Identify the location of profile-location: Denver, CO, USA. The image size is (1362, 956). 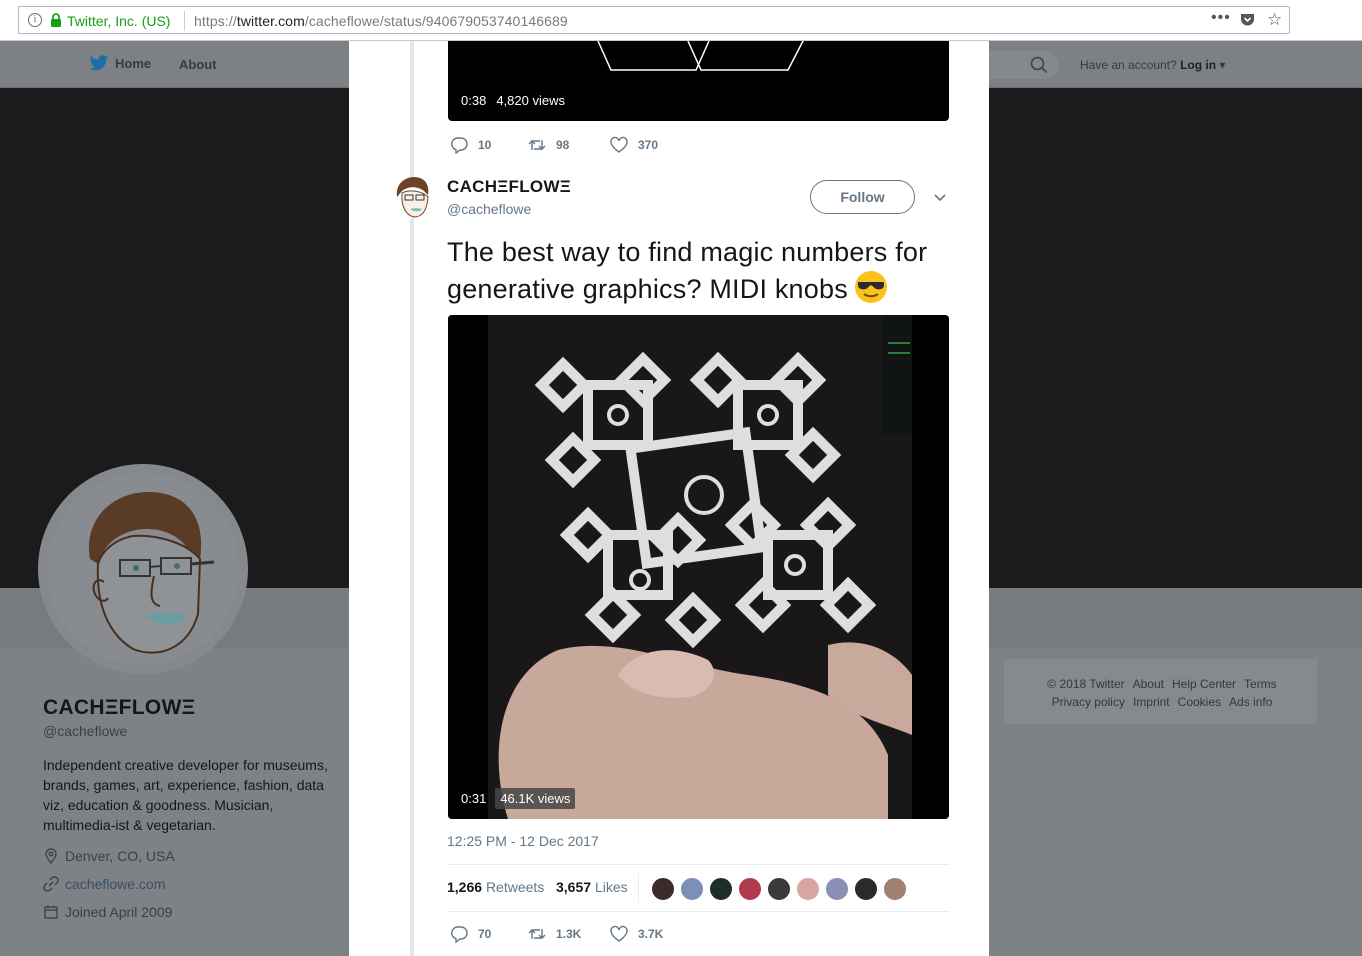
(109, 856).